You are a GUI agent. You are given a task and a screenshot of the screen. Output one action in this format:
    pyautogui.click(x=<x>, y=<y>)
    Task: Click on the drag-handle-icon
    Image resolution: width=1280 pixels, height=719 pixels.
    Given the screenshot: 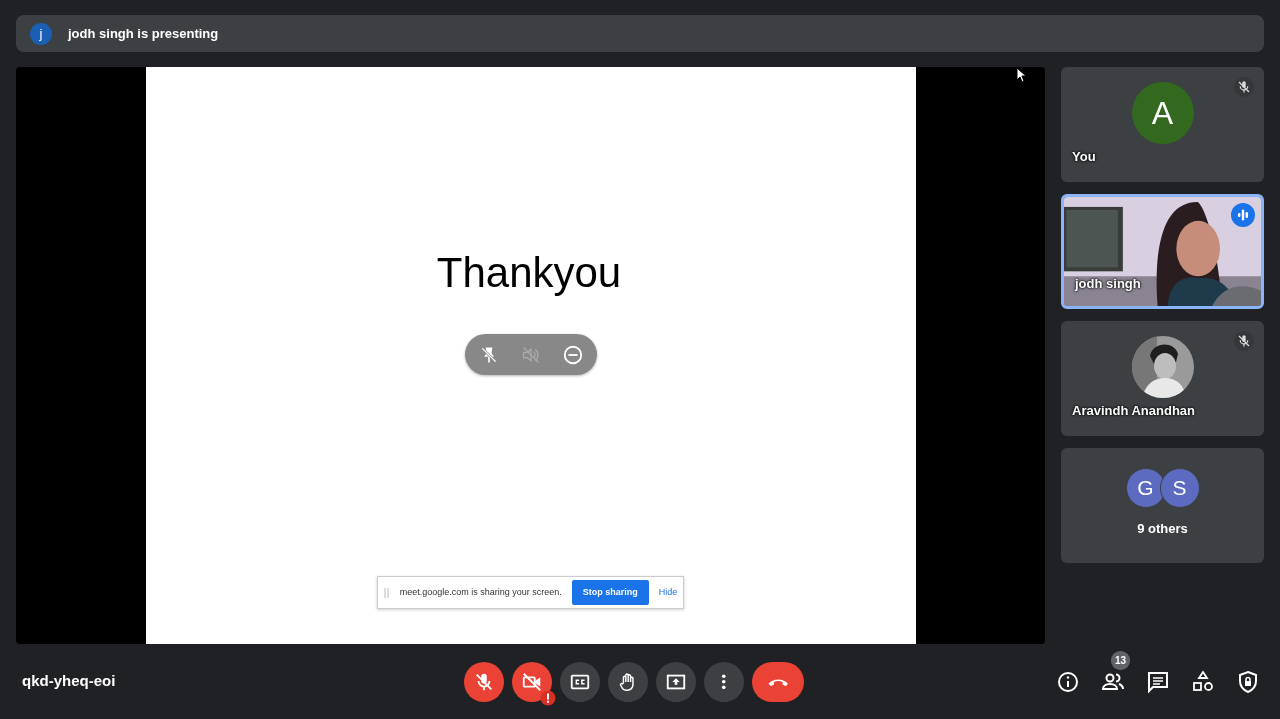 What is the action you would take?
    pyautogui.click(x=386, y=592)
    